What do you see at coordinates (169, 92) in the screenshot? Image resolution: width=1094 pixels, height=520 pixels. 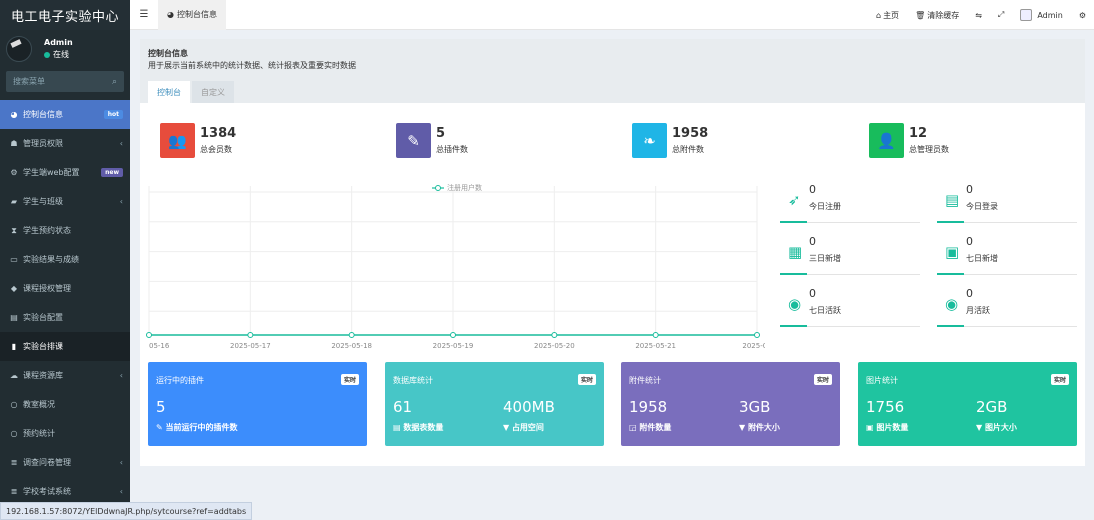 I see `tab-console-sub: 控制台` at bounding box center [169, 92].